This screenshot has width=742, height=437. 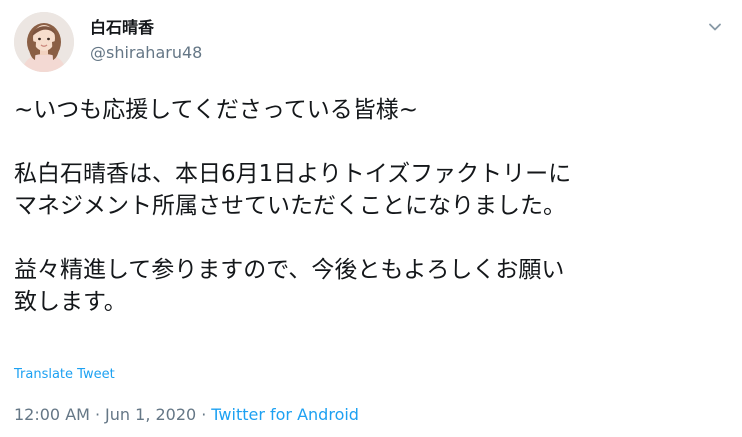 What do you see at coordinates (290, 206) in the screenshot?
I see `tweet-line-announcement-2: マネジメント所属させていただくことになりました。` at bounding box center [290, 206].